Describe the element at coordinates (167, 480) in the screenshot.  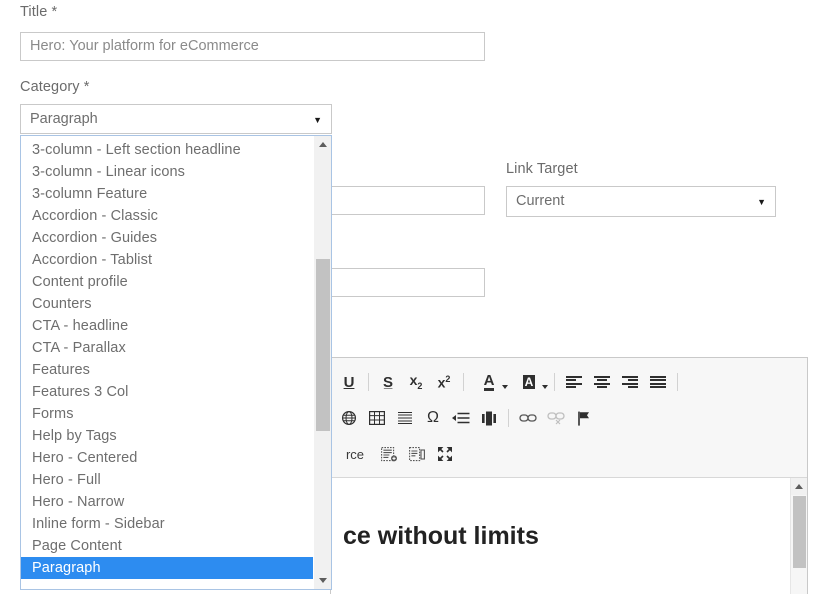
I see `category-option: Hero - Full` at that location.